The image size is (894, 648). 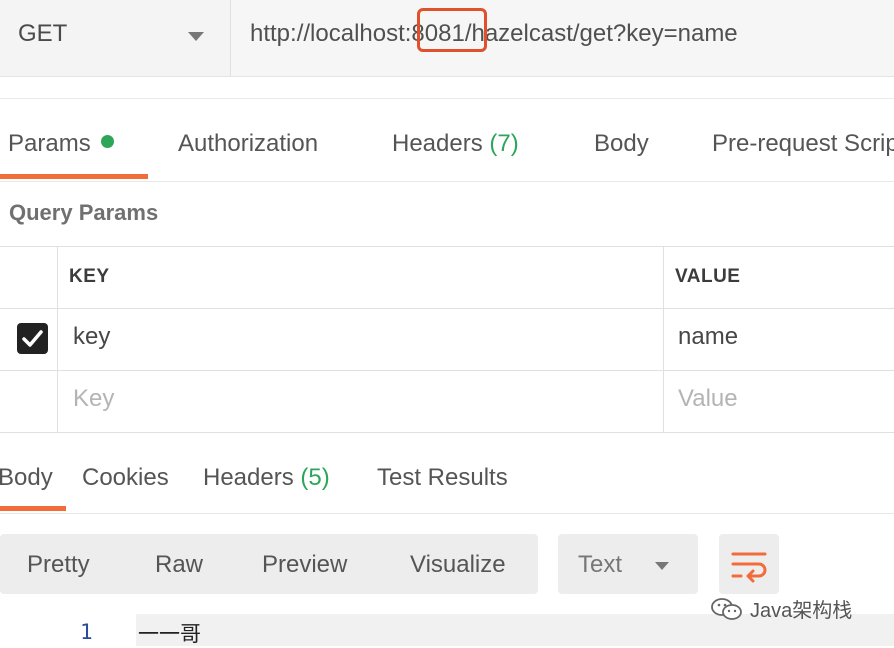 I want to click on tab-params: Params, so click(x=61, y=144).